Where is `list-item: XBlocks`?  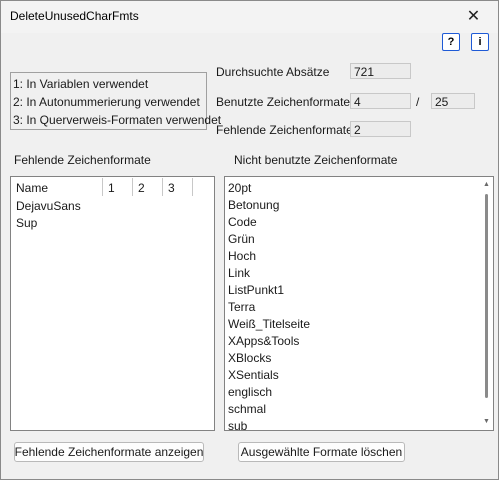 list-item: XBlocks is located at coordinates (249, 358).